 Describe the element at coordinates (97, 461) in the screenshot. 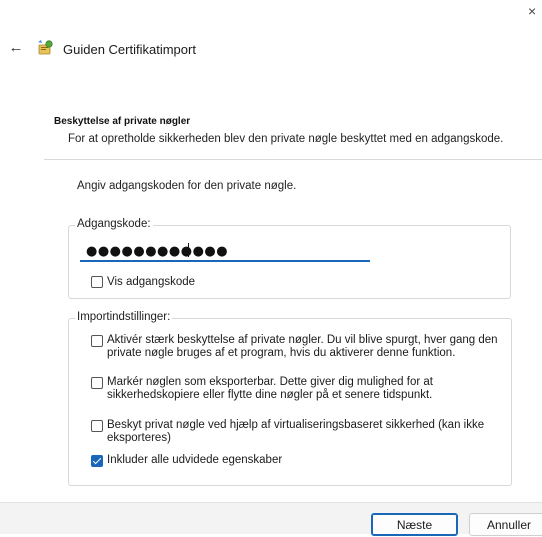

I see `extended-properties-checkbox` at that location.